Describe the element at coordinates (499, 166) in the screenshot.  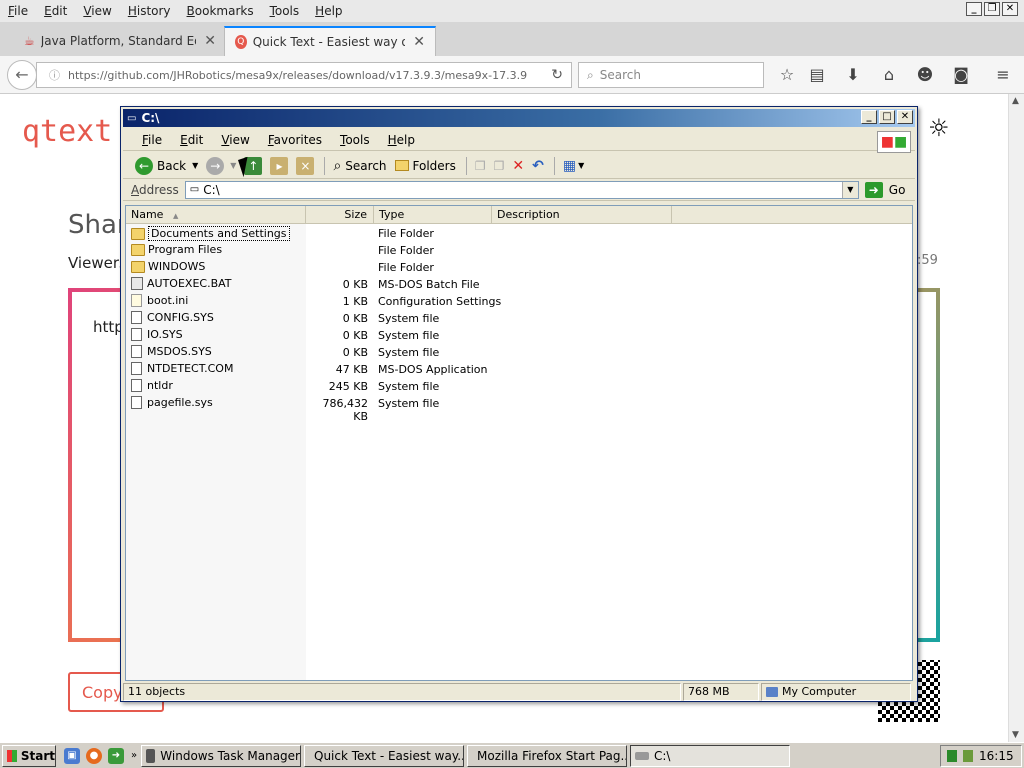
I see `move-button: ❐` at that location.